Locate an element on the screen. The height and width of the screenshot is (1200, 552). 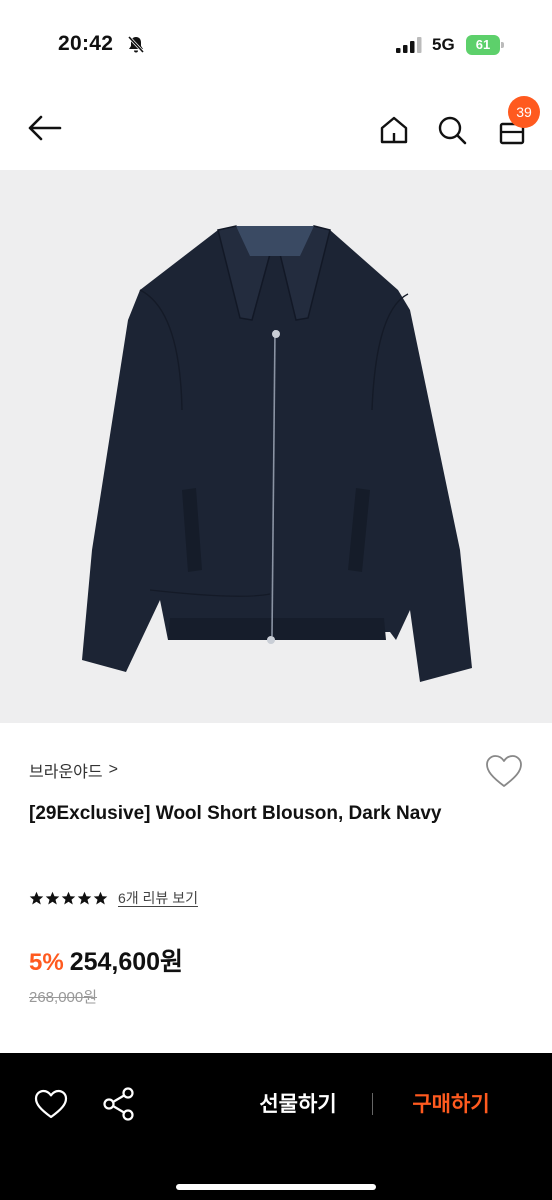
status-time: 20:42 is located at coordinates (86, 43).